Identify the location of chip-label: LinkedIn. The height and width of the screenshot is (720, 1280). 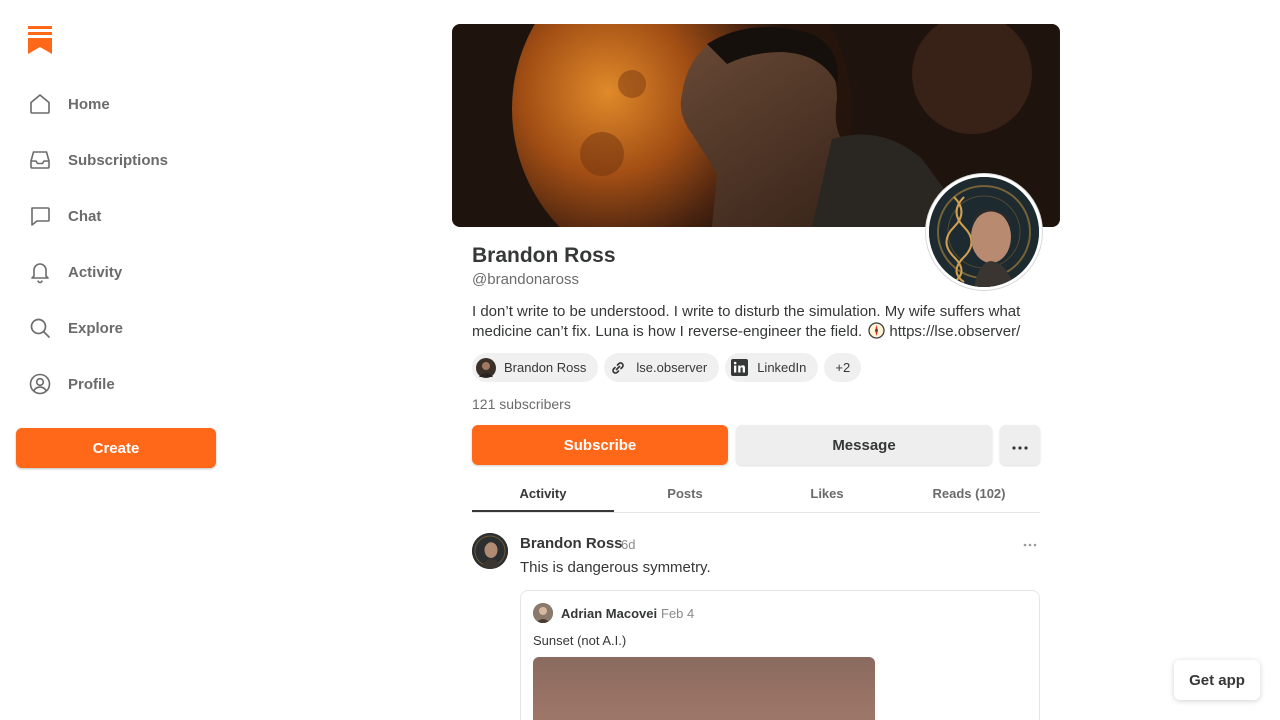
(782, 367).